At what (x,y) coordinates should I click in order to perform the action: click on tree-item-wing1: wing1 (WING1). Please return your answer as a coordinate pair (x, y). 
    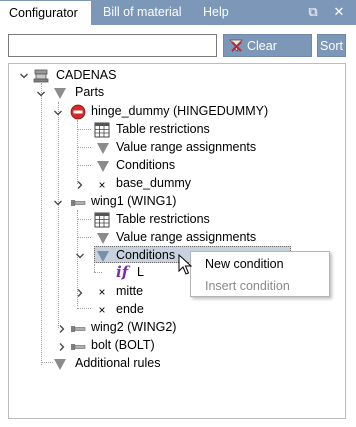
    Looking at the image, I should click on (133, 201).